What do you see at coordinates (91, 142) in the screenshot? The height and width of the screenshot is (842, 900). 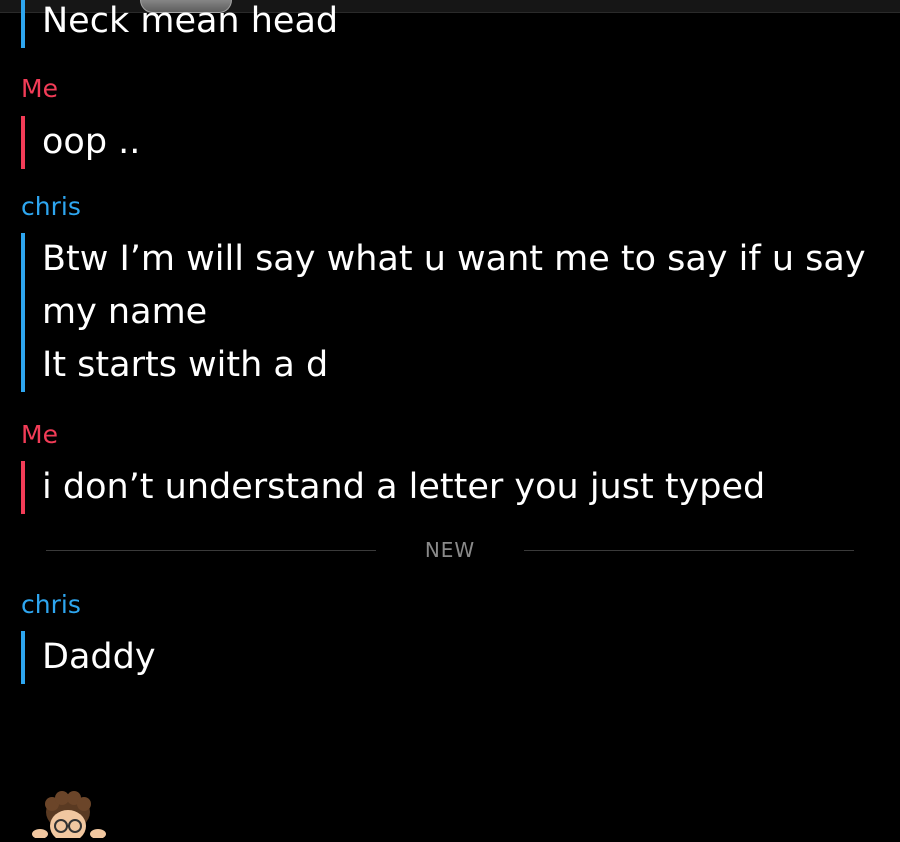 I see `message-text: oop ..` at bounding box center [91, 142].